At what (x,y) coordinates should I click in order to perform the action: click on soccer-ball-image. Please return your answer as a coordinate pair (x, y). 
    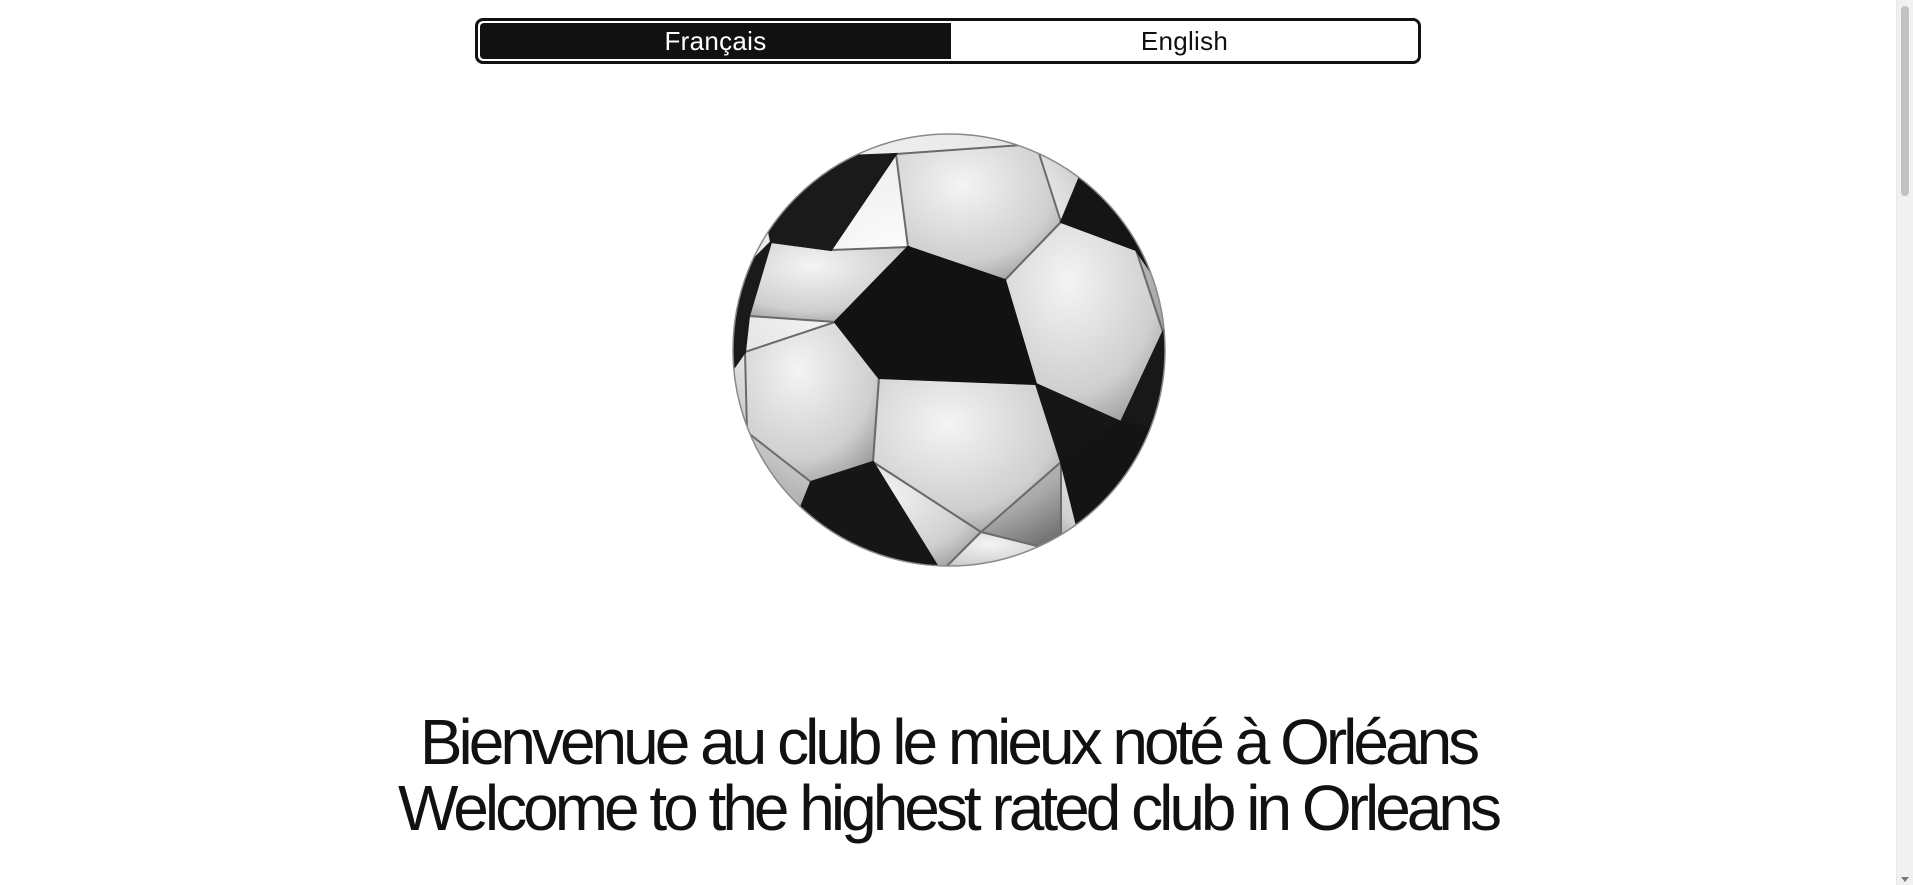
    Looking at the image, I should click on (949, 350).